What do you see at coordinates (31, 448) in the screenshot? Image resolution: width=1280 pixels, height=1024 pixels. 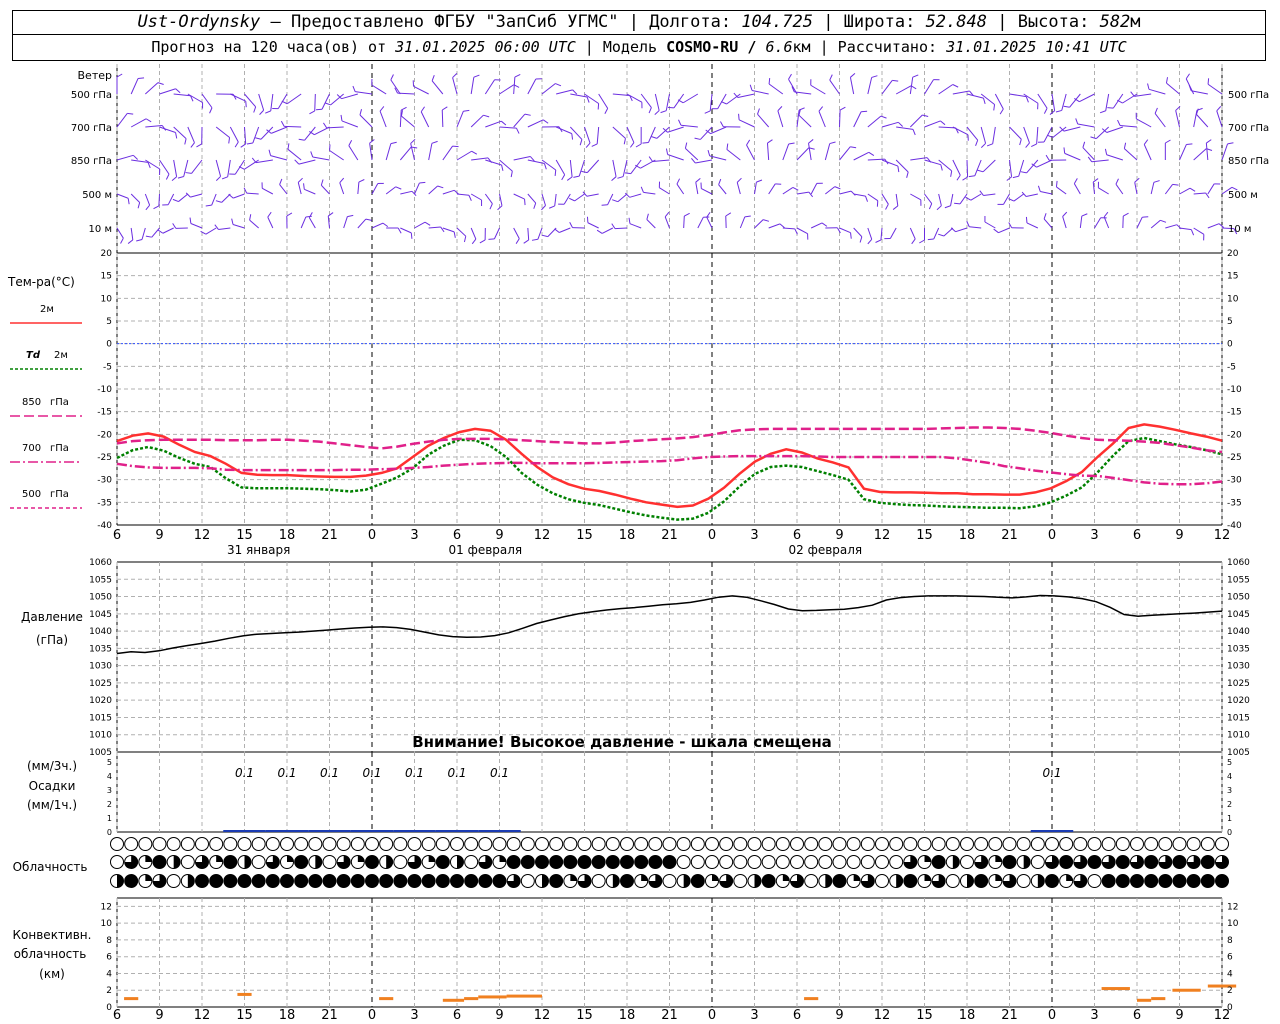 I see `temp-legend-main: 700` at bounding box center [31, 448].